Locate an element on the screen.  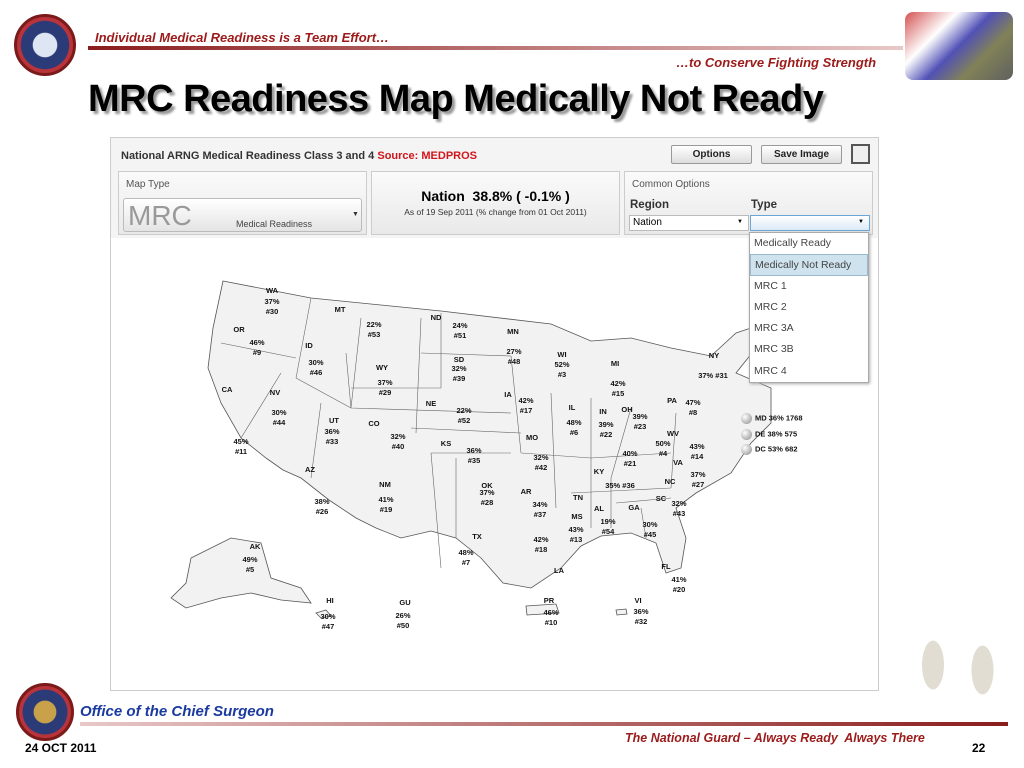
state-abbr-wi: WI is located at coordinates (562, 355).